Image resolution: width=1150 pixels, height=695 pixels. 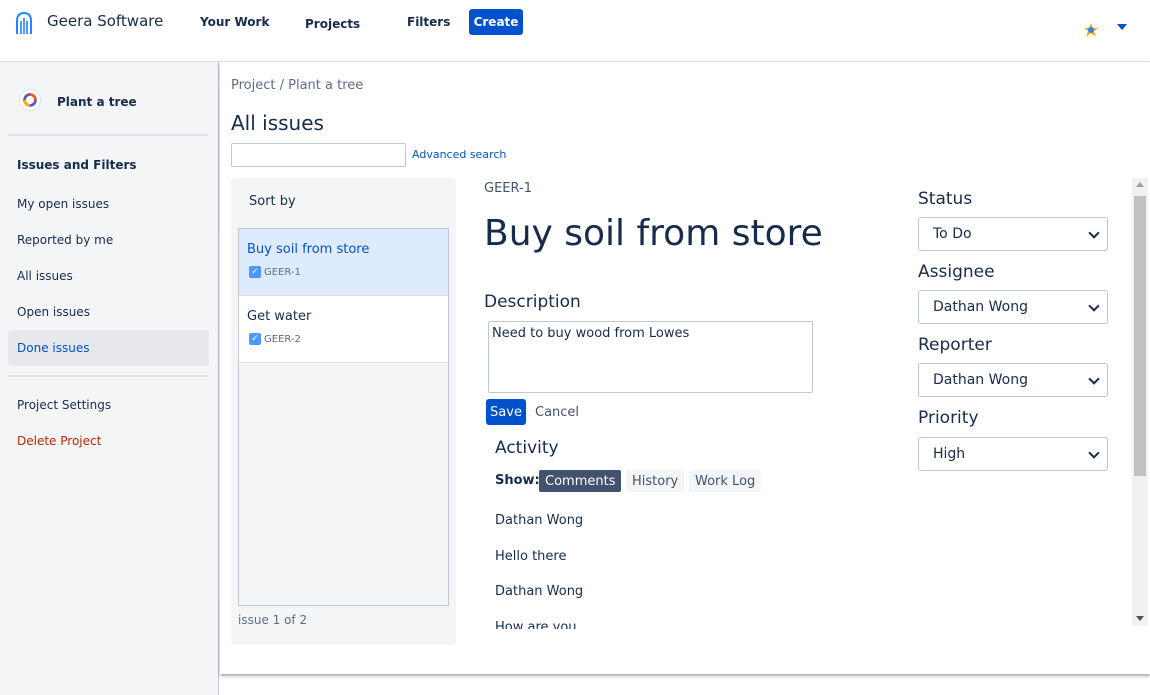 What do you see at coordinates (277, 123) in the screenshot?
I see `page-title: All issues` at bounding box center [277, 123].